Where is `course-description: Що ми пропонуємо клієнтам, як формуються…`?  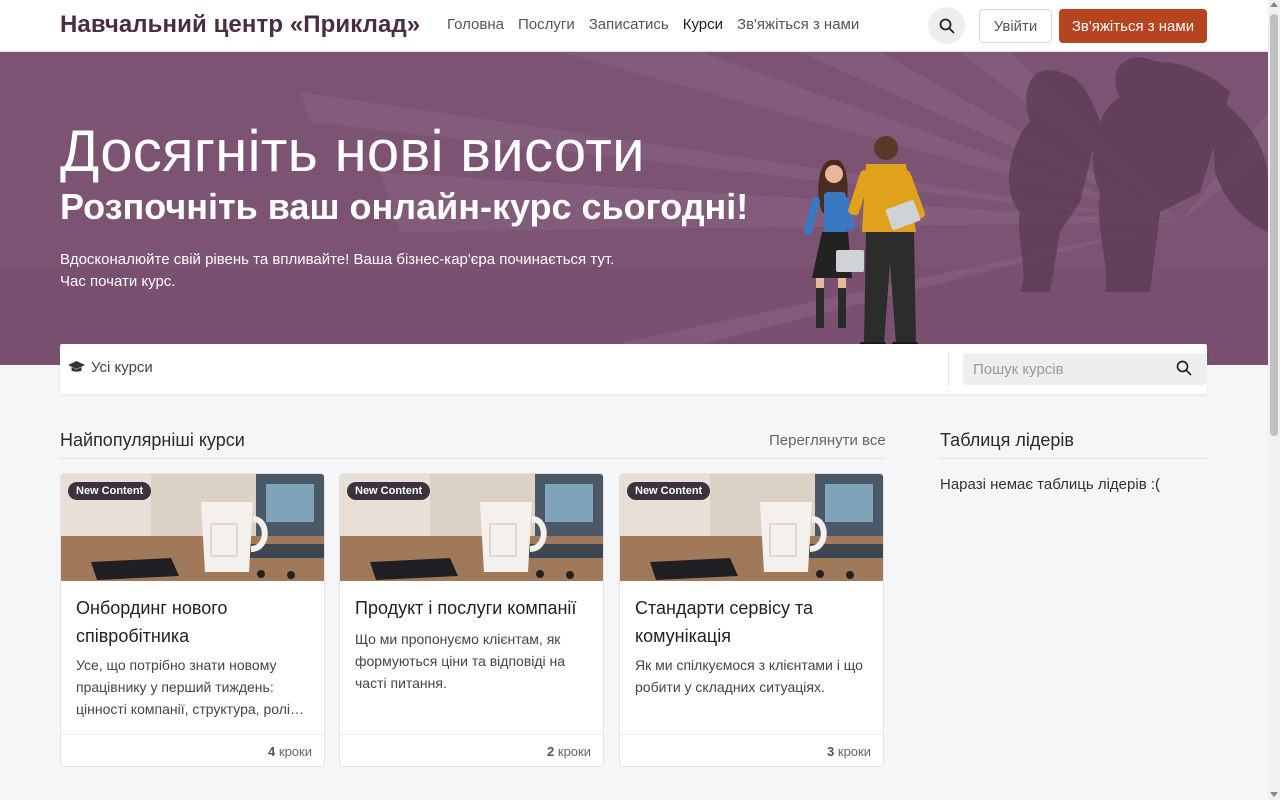 course-description: Що ми пропонуємо клієнтам, як формуються… is located at coordinates (460, 661).